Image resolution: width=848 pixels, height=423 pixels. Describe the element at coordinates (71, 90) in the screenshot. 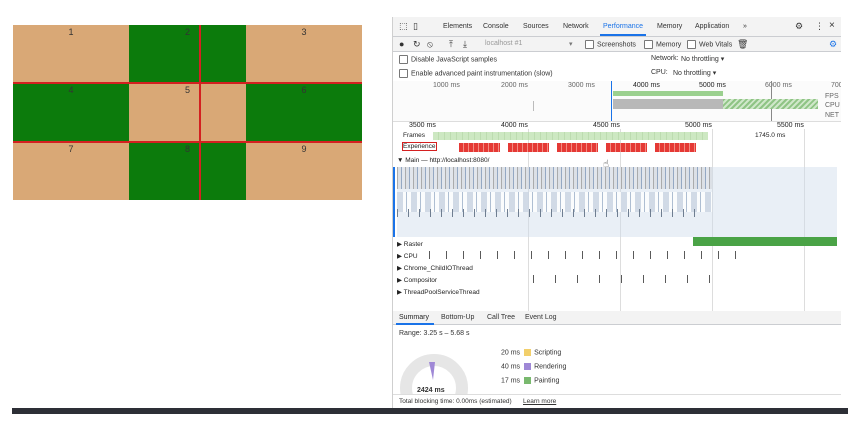

I see `cell-label: 4` at that location.